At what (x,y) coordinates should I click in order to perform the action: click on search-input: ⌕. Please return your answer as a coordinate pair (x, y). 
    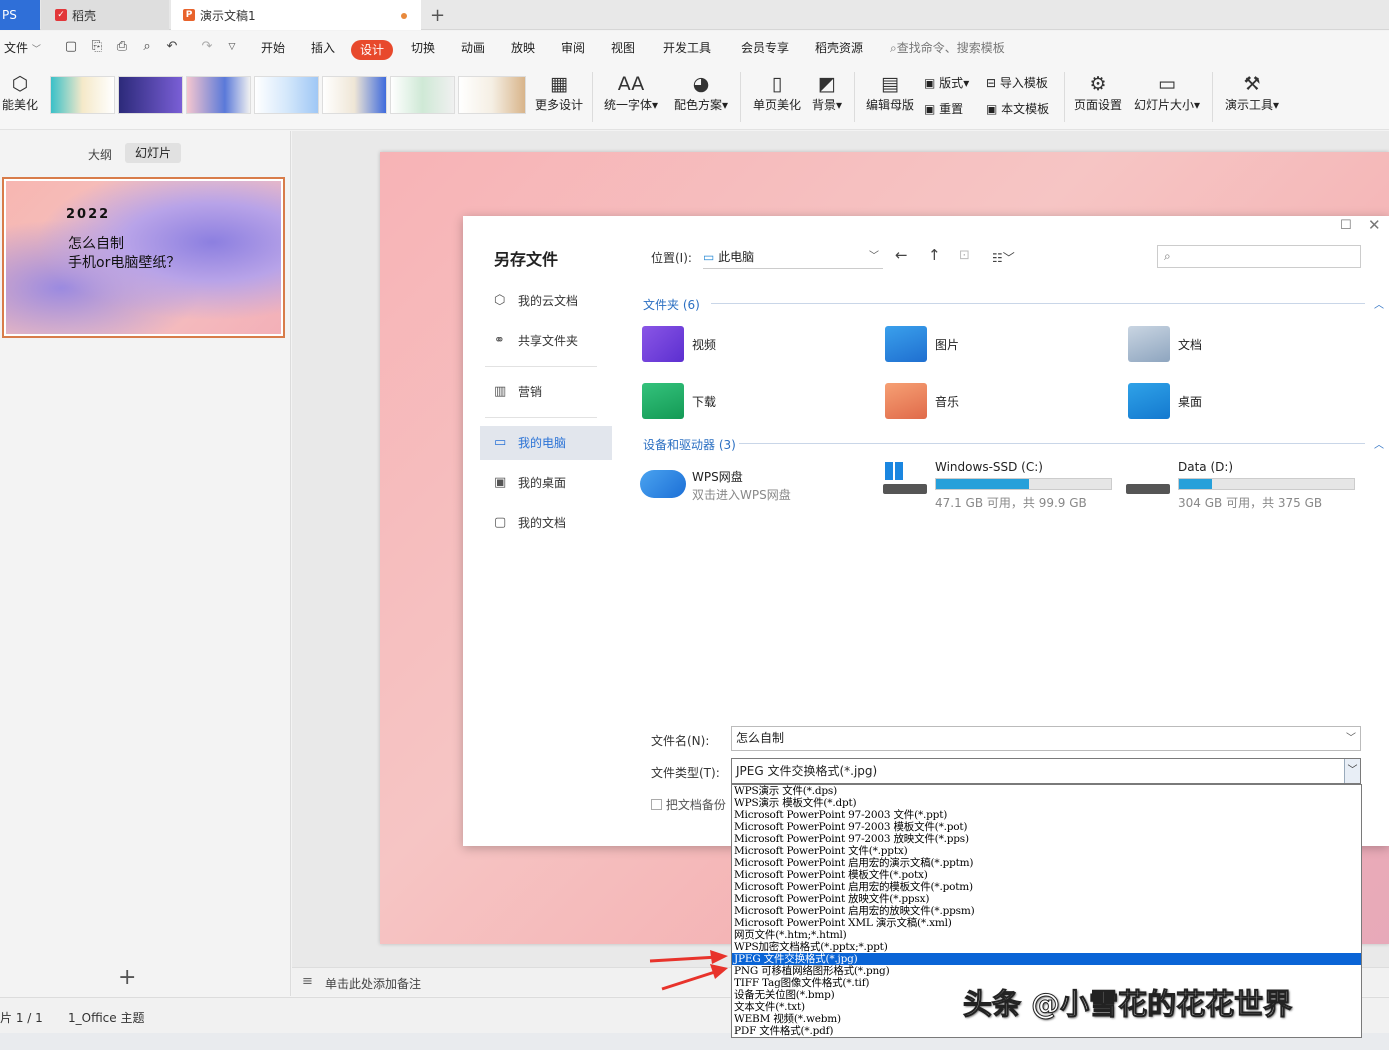
    Looking at the image, I should click on (1259, 256).